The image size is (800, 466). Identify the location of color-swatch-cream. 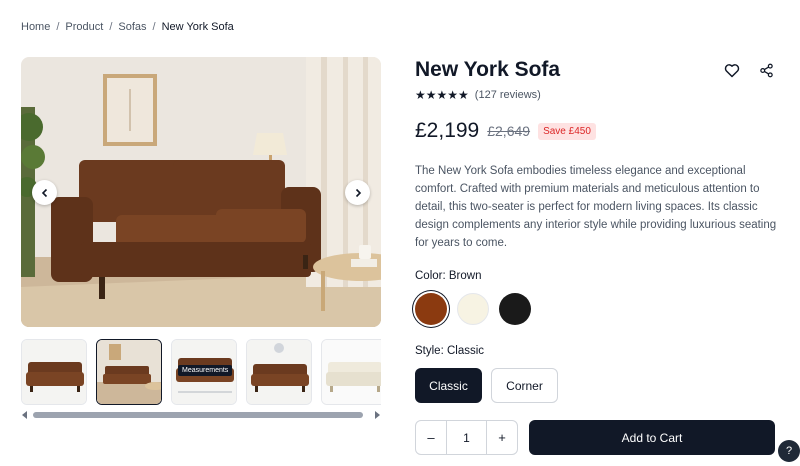
(473, 309).